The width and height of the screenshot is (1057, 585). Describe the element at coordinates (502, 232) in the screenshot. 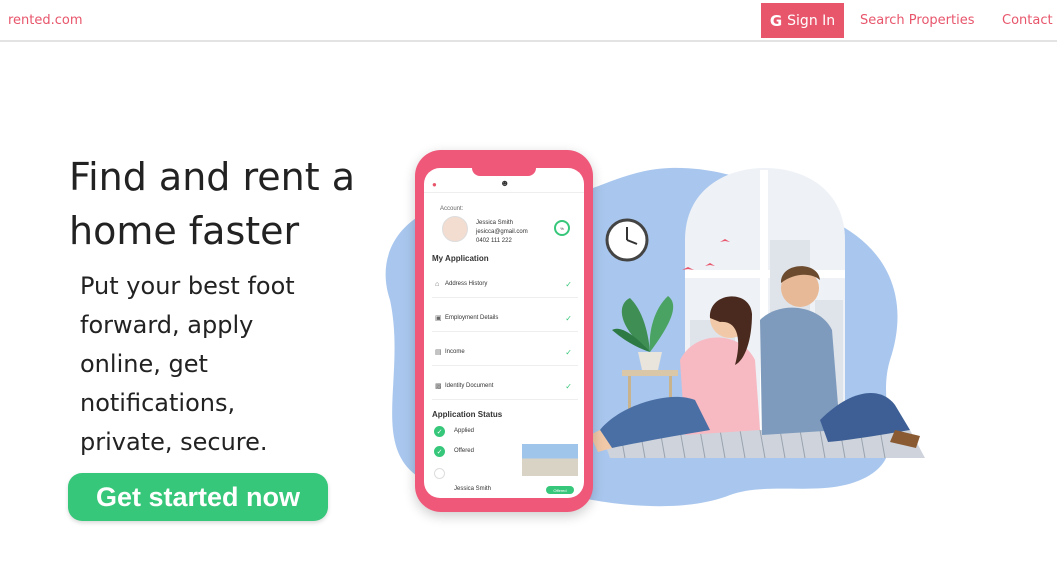

I see `account-email: jesicca@gmail.com` at that location.